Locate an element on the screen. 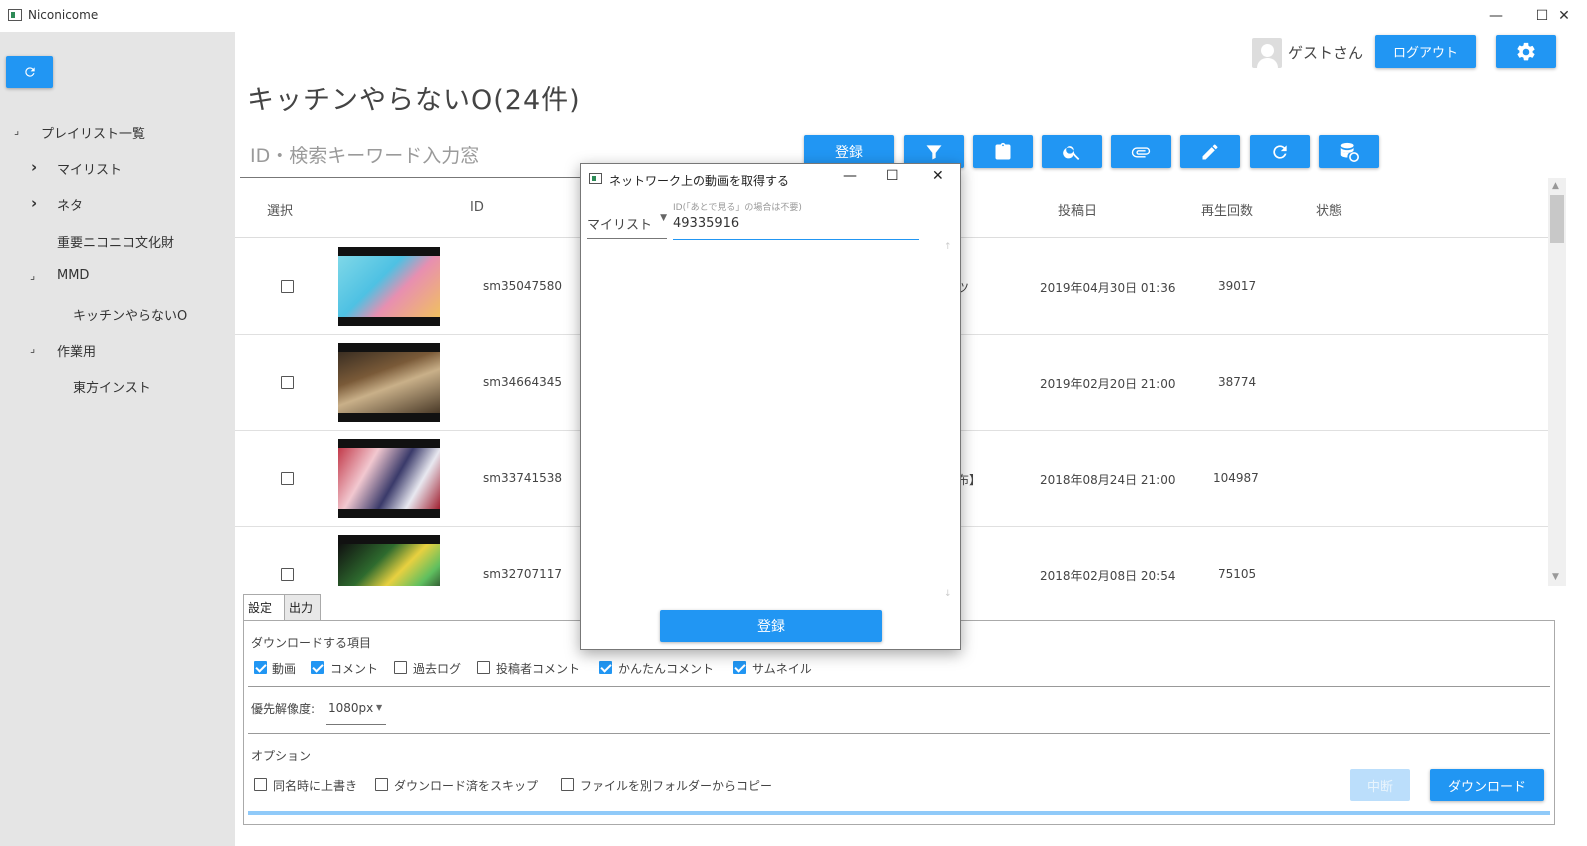  clipboard-button is located at coordinates (1003, 151).